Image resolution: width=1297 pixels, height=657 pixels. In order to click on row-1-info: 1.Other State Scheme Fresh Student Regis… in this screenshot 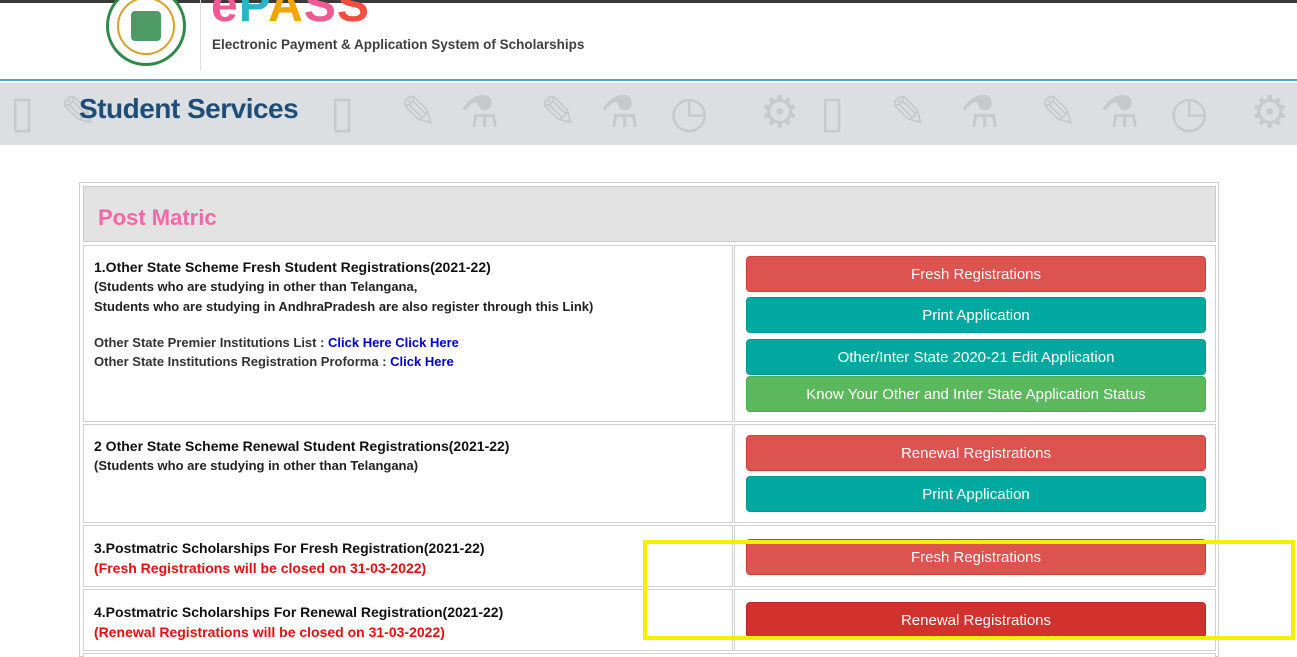, I will do `click(408, 333)`.